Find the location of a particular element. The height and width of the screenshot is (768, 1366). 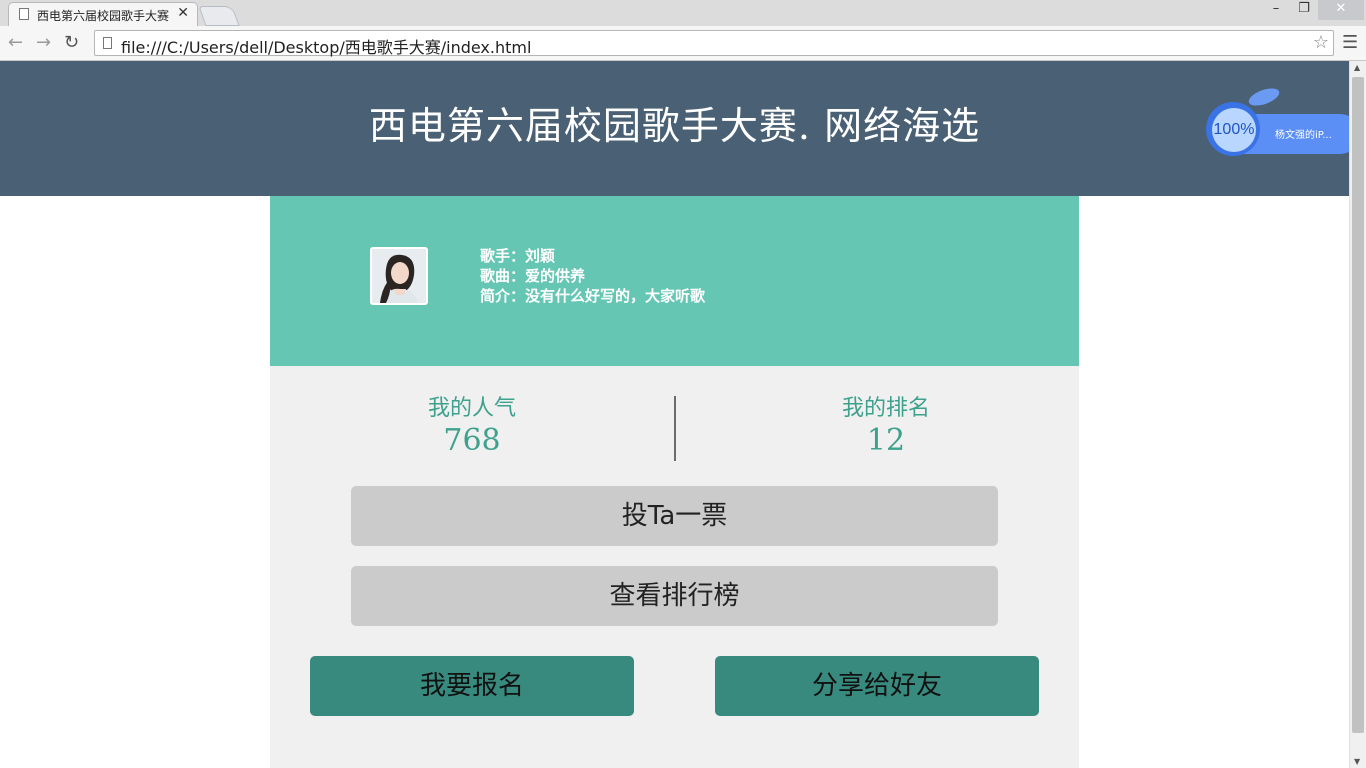

singer-name: 歌手：刘颖 is located at coordinates (518, 256).